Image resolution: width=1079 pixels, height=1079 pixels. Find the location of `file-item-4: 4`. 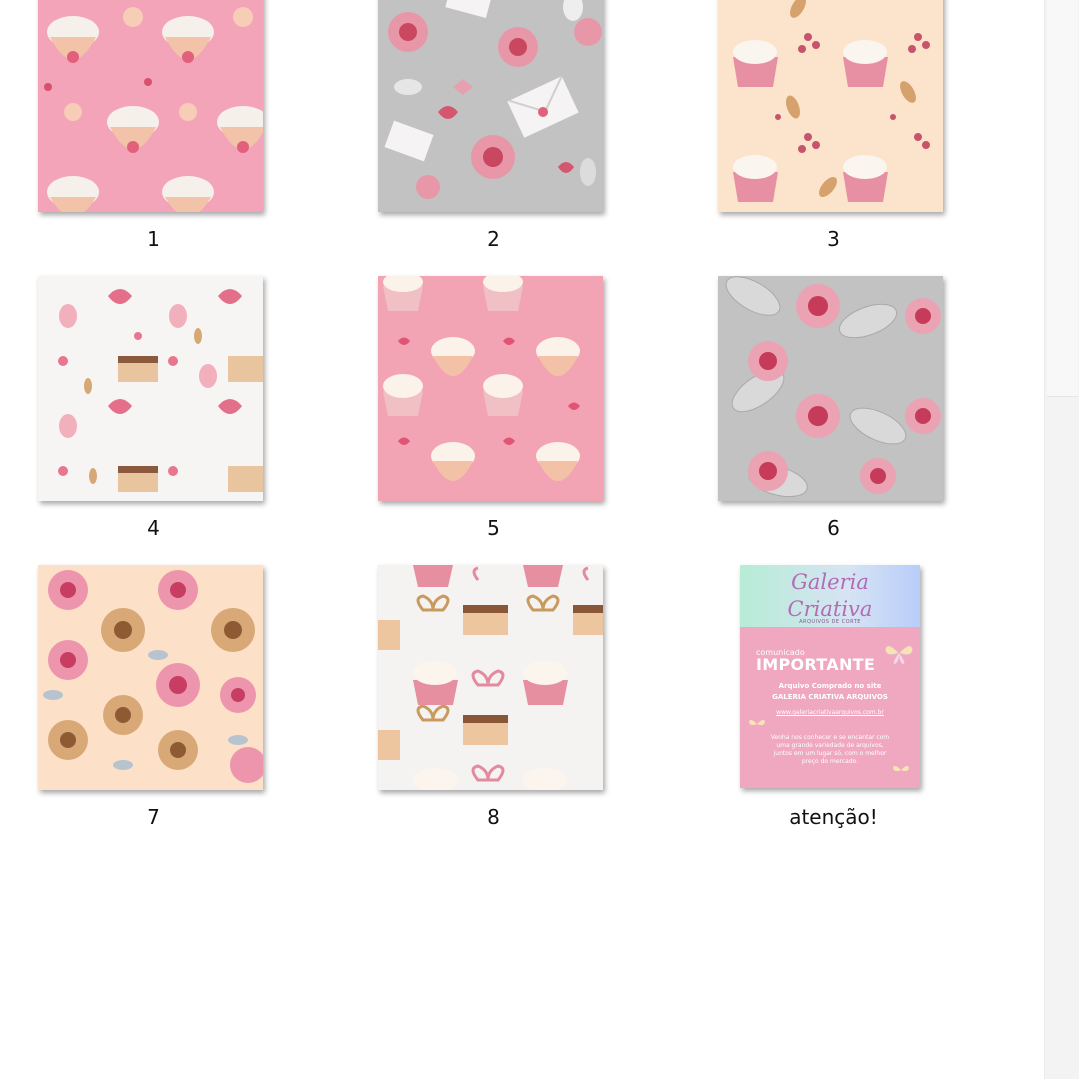

file-item-4: 4 is located at coordinates (131, 421).